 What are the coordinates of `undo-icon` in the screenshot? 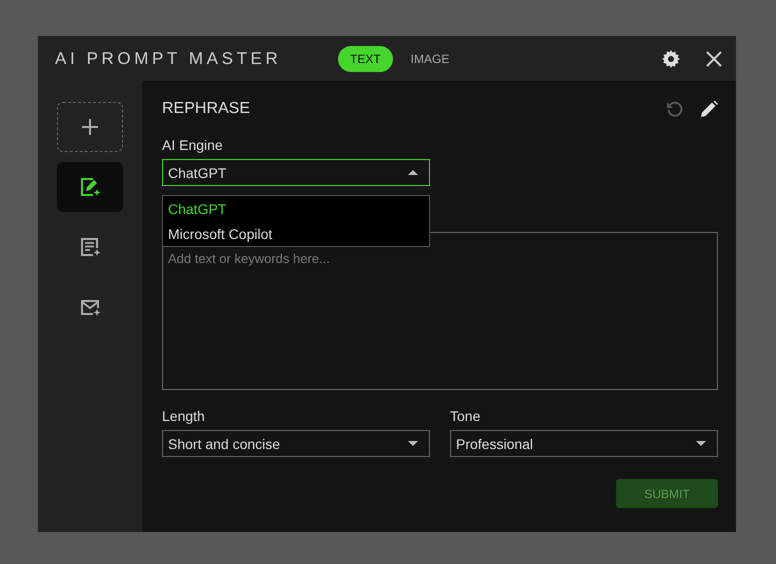 It's located at (675, 109).